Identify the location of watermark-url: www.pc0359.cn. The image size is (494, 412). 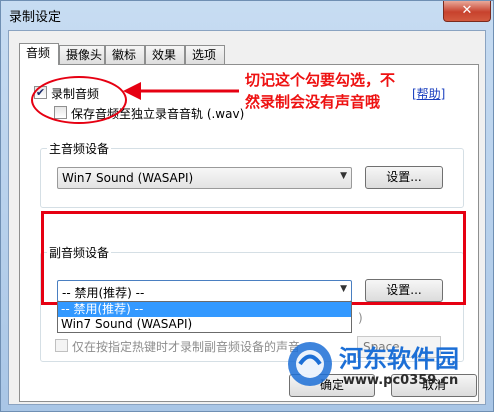
(401, 380).